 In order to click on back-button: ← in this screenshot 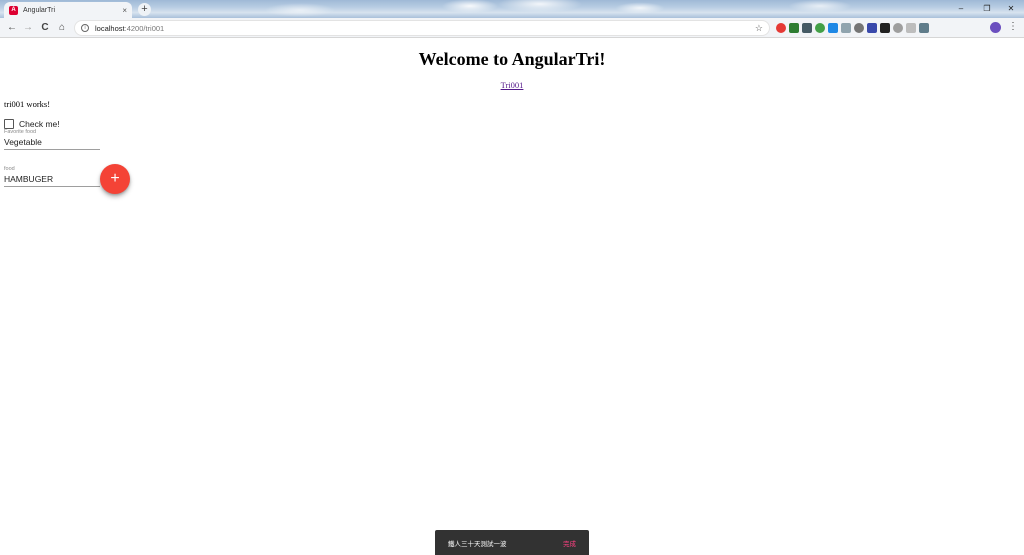, I will do `click(12, 28)`.